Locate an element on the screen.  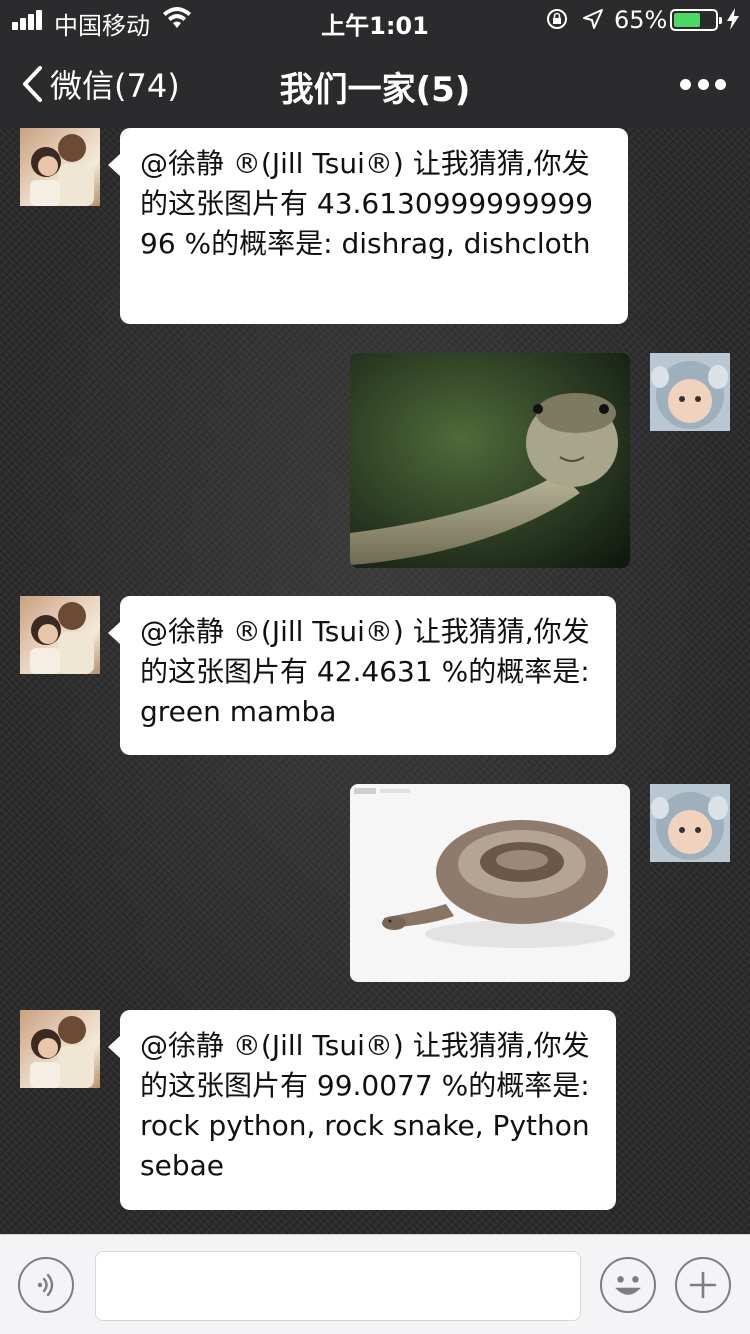
emoji-icon is located at coordinates (628, 1285).